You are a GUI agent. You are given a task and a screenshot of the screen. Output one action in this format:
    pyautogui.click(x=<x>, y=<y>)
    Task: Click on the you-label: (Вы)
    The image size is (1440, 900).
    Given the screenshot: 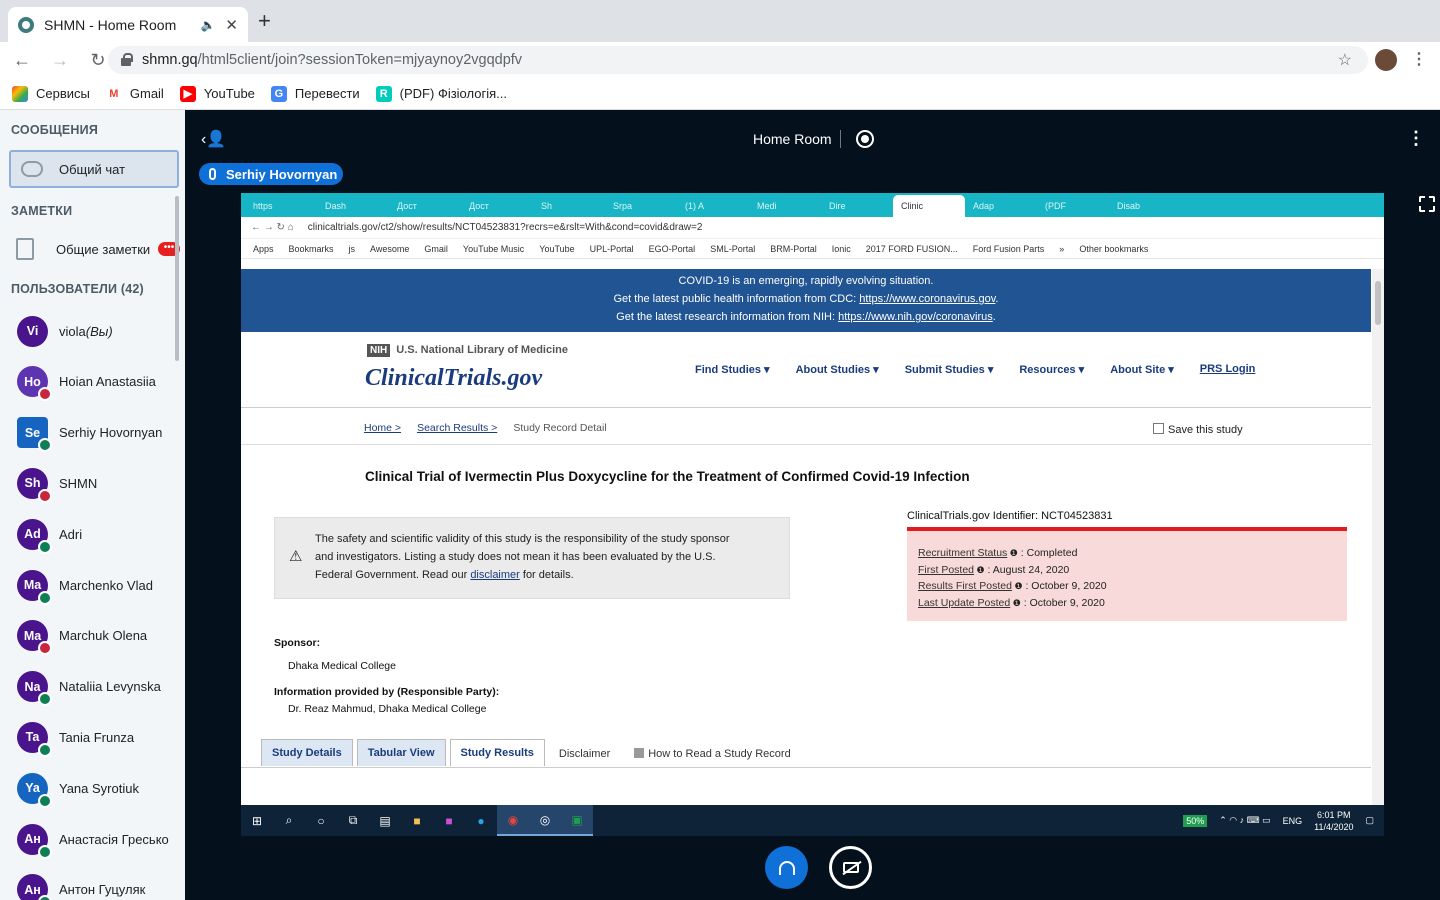 What is the action you would take?
    pyautogui.click(x=99, y=331)
    